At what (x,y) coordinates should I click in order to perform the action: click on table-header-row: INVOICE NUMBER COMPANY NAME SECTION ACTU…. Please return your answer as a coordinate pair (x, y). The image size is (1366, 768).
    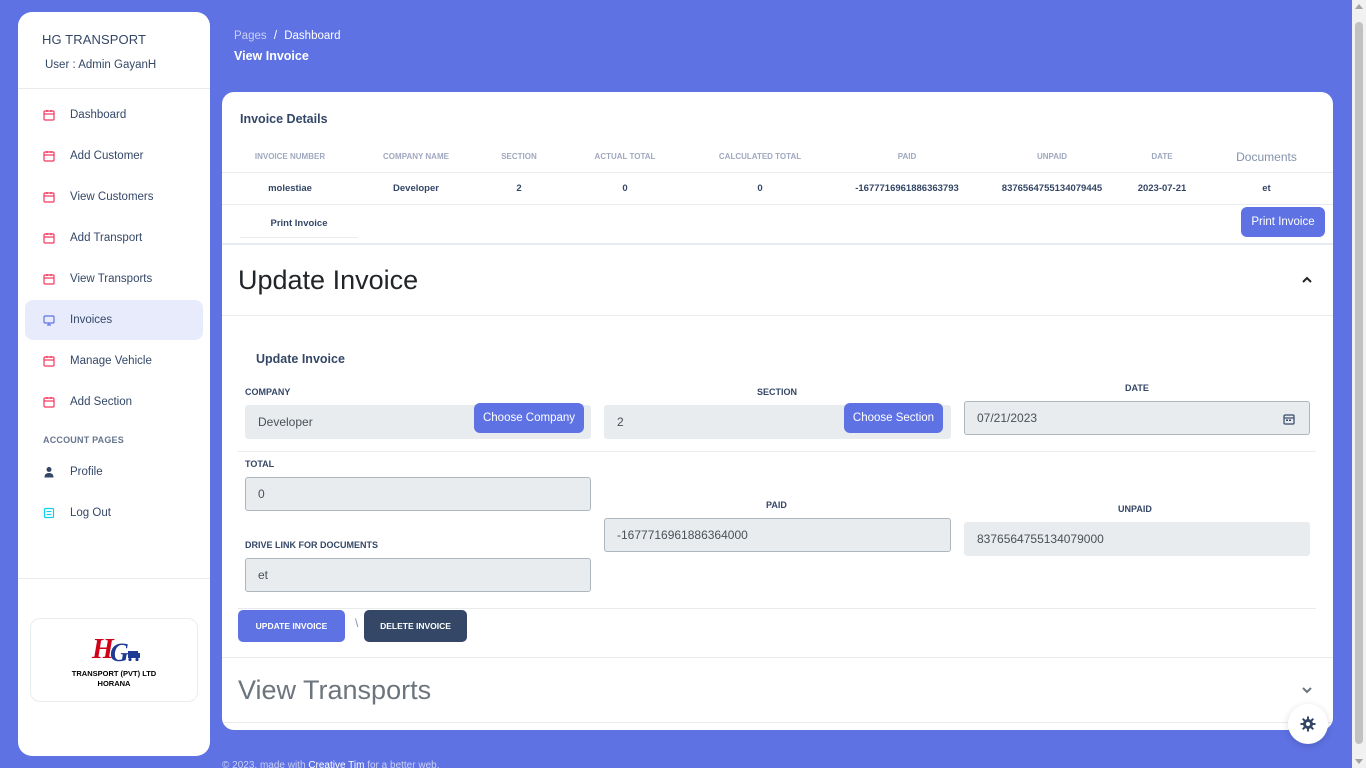
    Looking at the image, I should click on (777, 157).